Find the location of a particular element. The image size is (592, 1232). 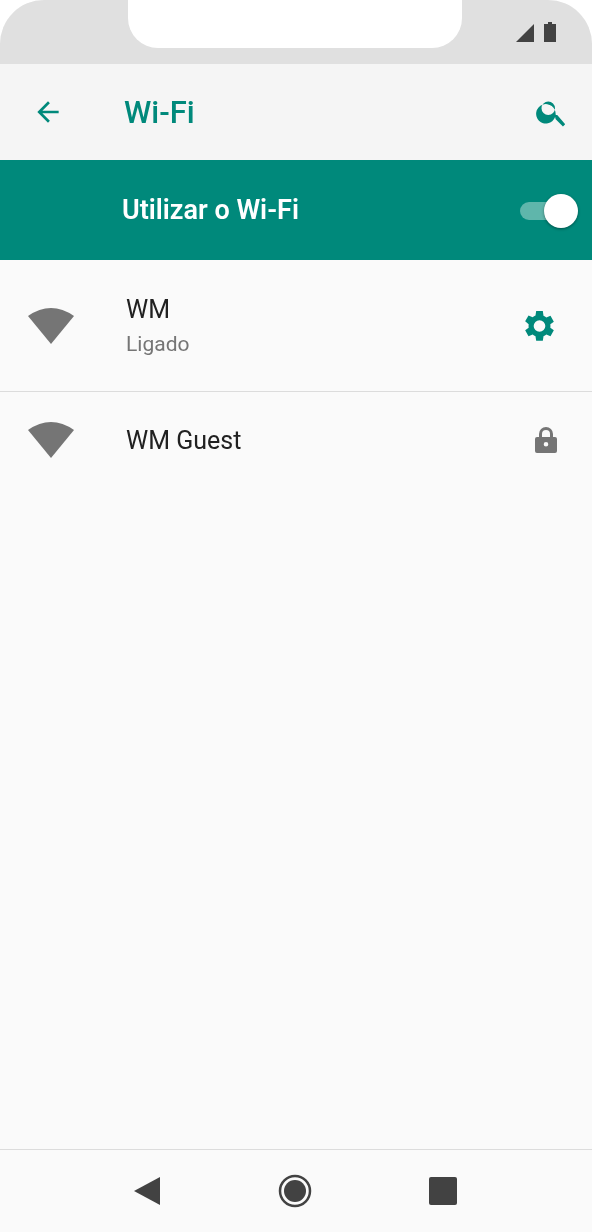

screen-title: Wi-Fi is located at coordinates (160, 112).